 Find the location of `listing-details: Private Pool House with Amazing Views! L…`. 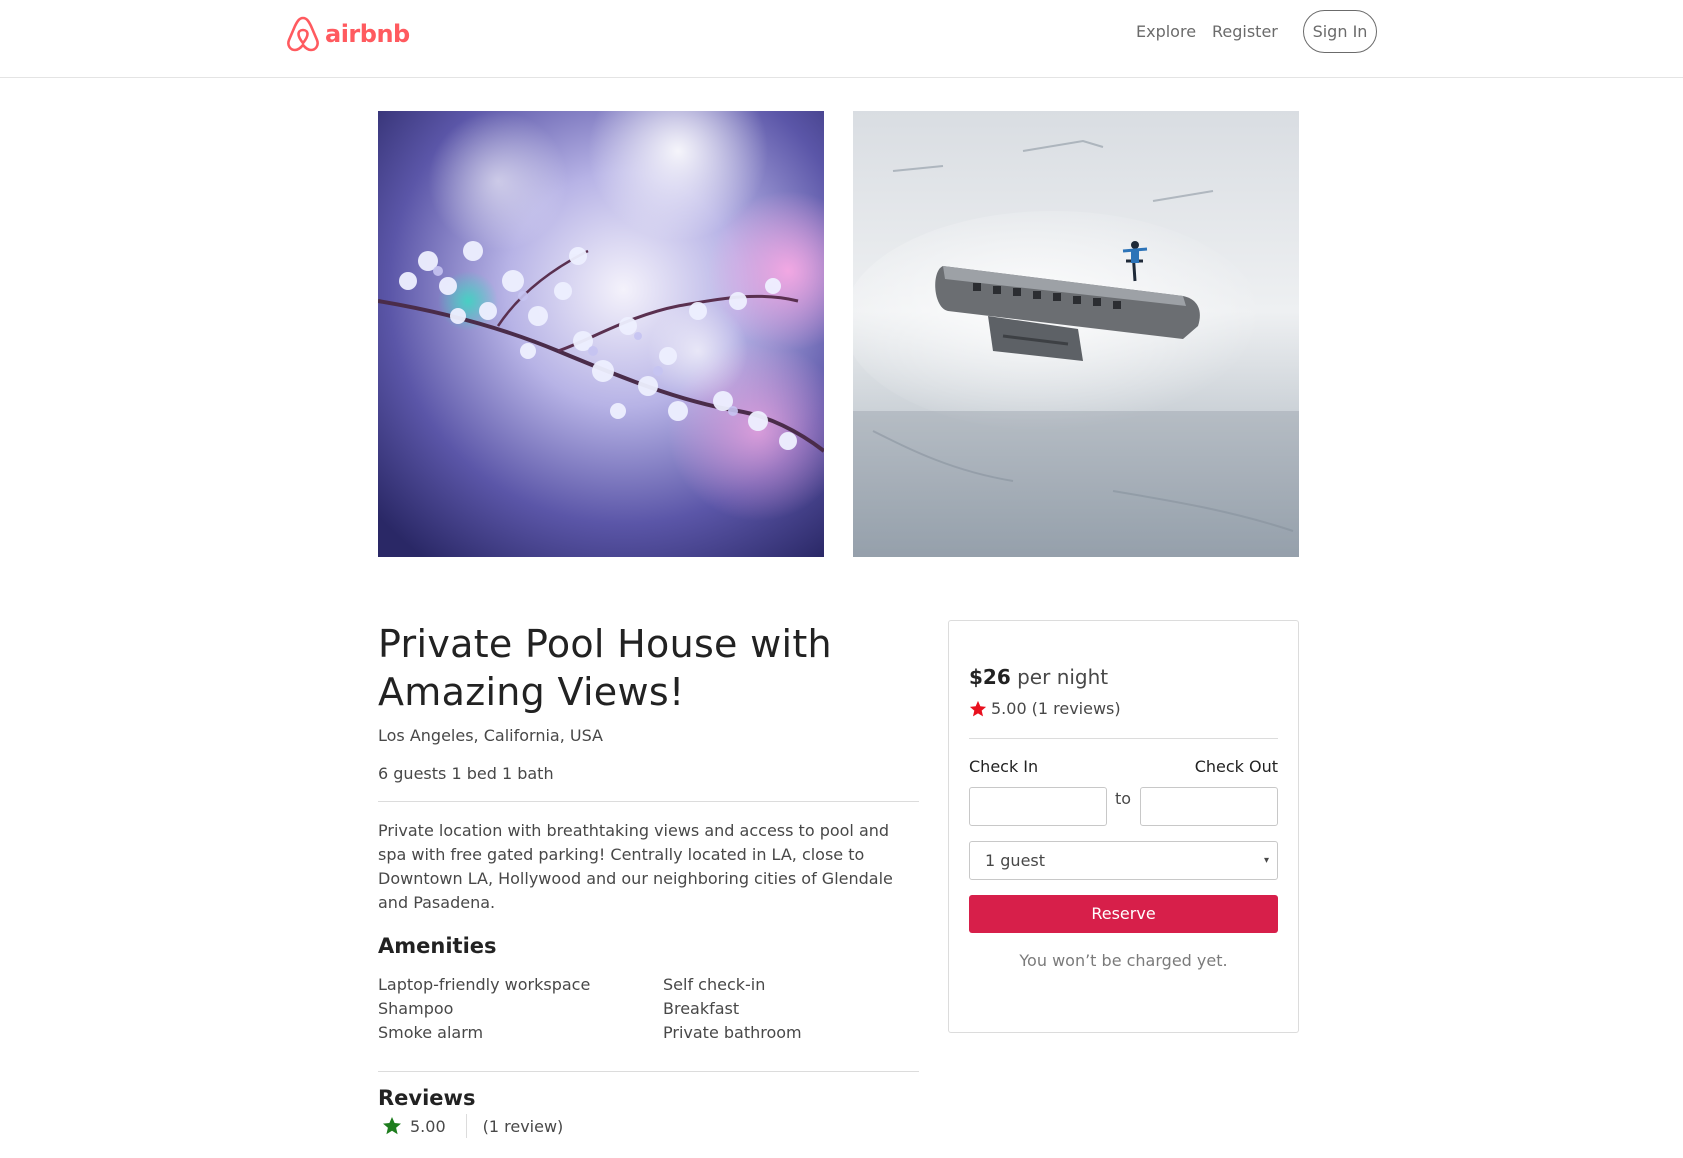

listing-details: Private Pool House with Amazing Views! L… is located at coordinates (648, 879).